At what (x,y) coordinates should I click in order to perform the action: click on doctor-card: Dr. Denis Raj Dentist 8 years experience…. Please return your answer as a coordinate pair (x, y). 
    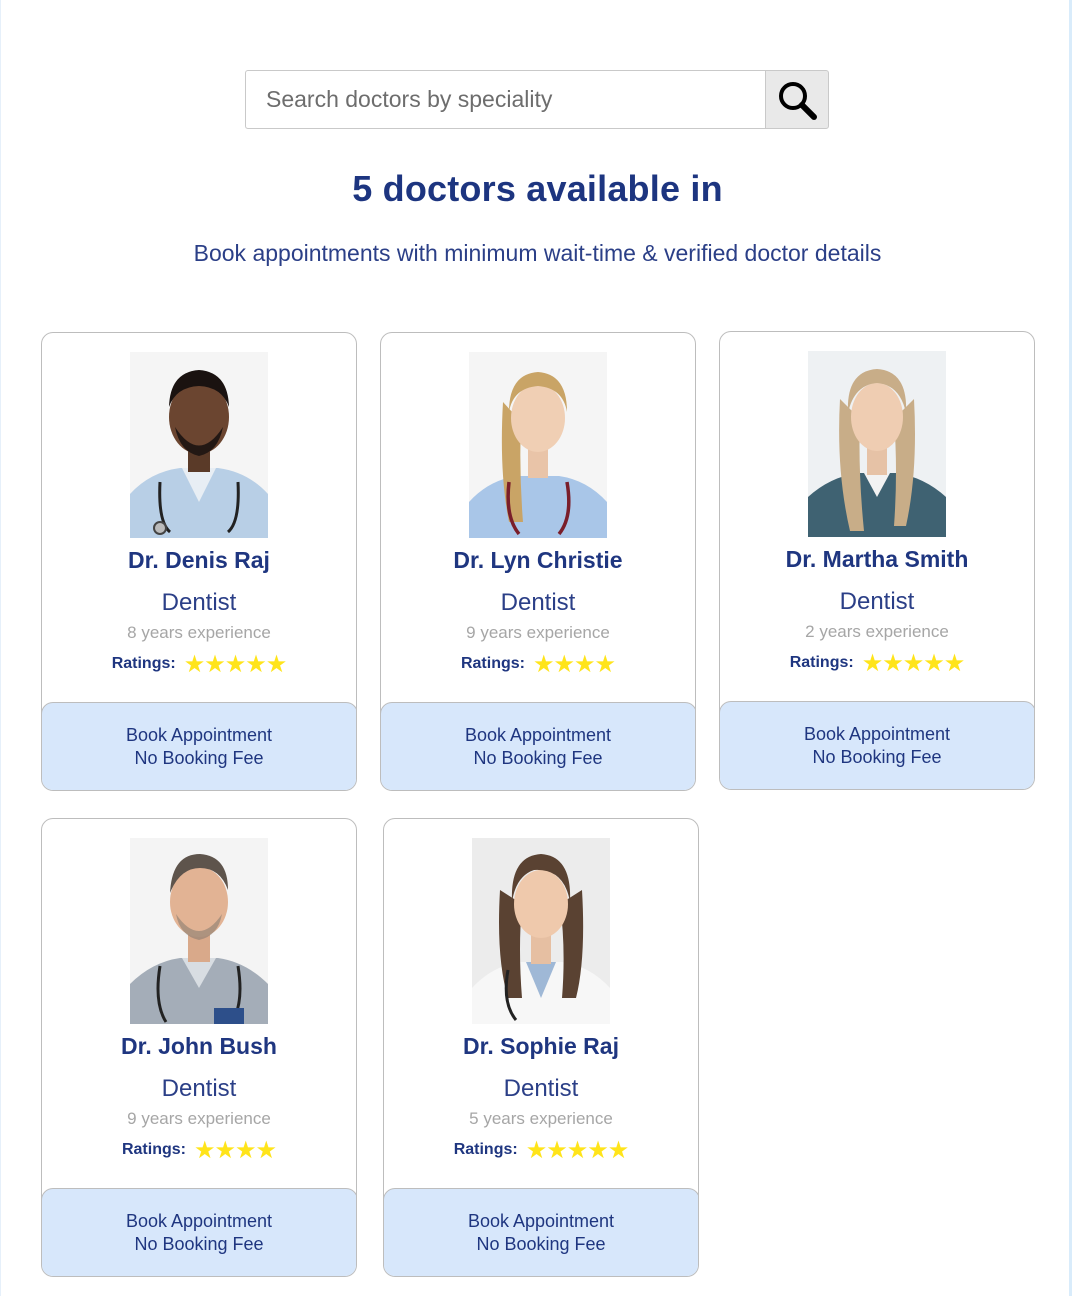
    Looking at the image, I should click on (199, 561).